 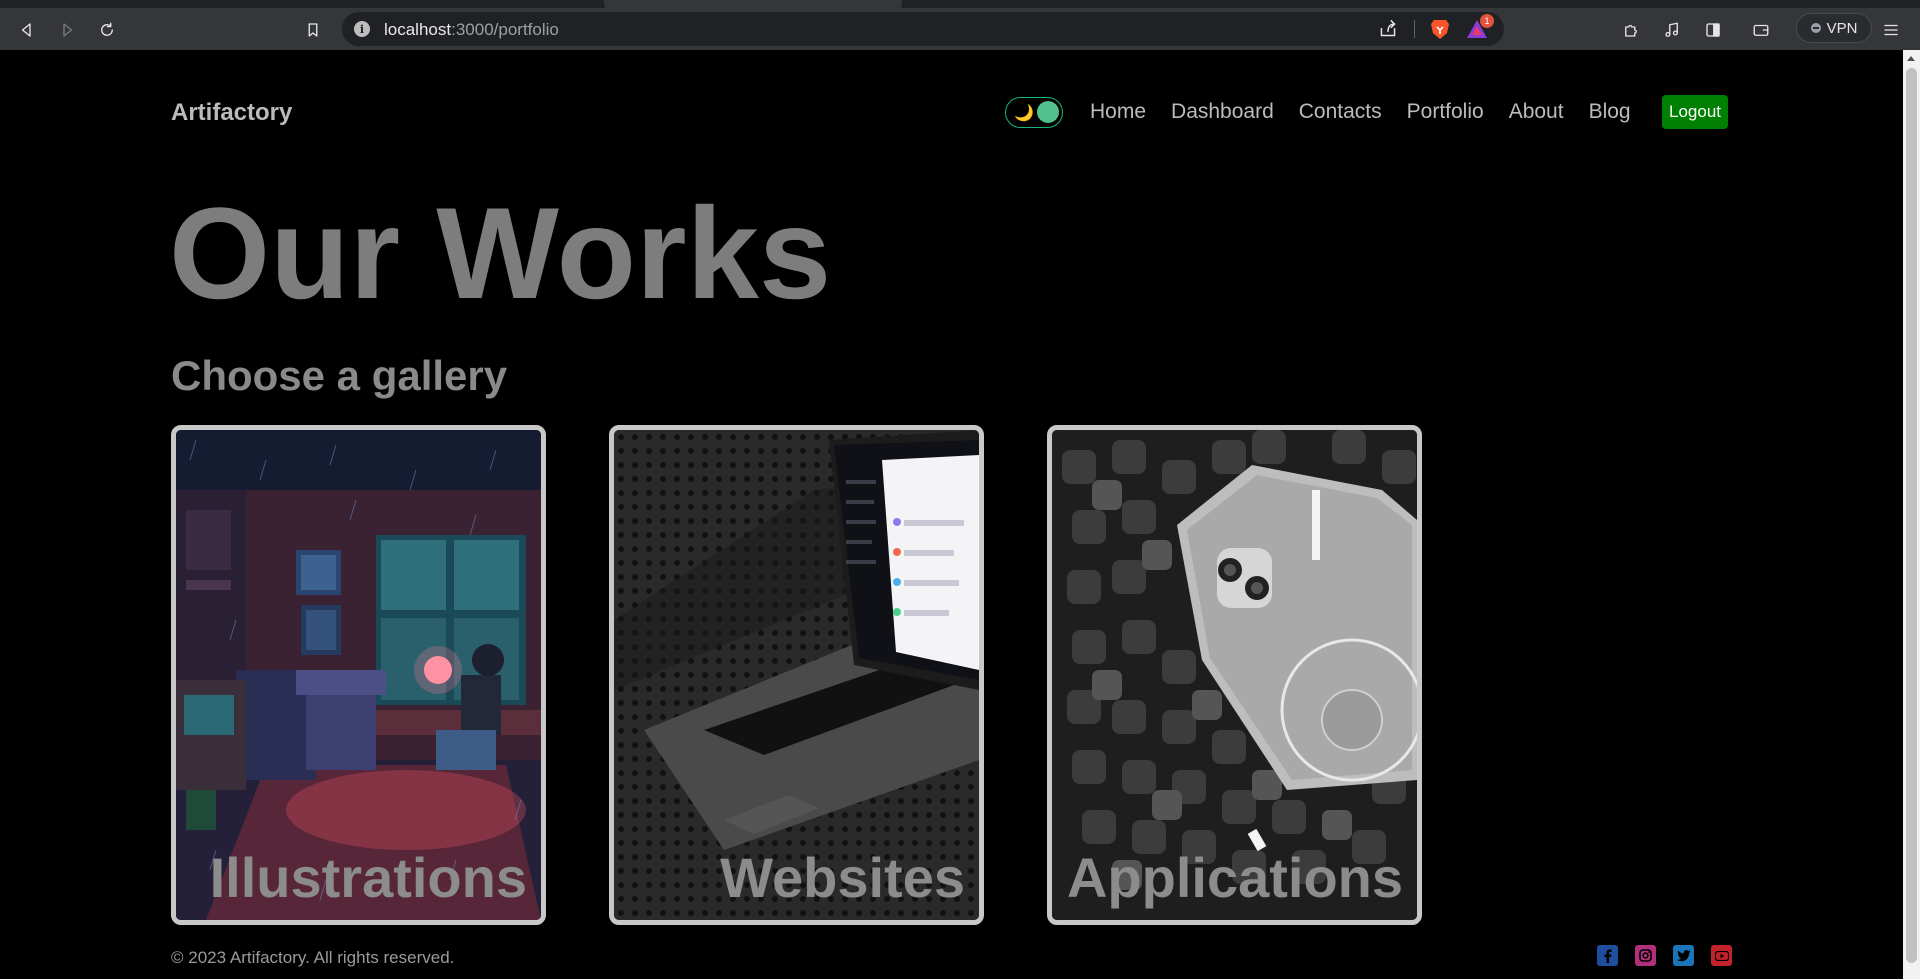 I want to click on brand-logo: Artifactory, so click(x=231, y=113).